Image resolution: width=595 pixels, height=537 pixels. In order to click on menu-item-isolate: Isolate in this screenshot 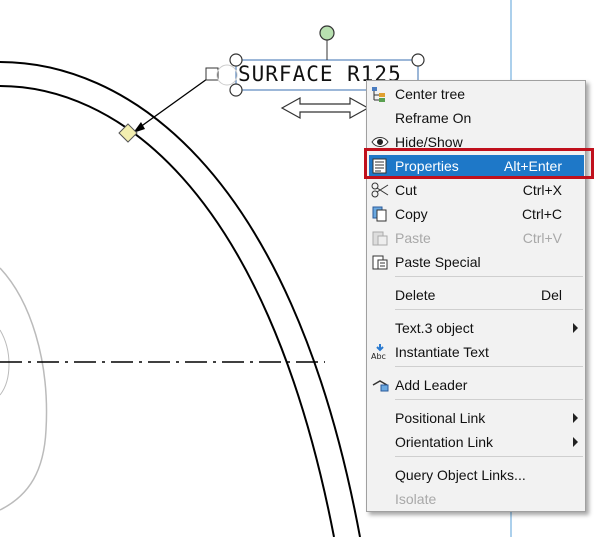, I will do `click(476, 499)`.